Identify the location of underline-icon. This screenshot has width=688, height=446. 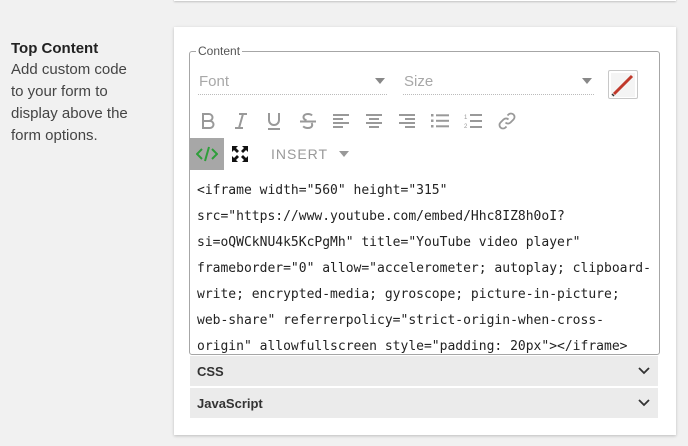
(274, 121).